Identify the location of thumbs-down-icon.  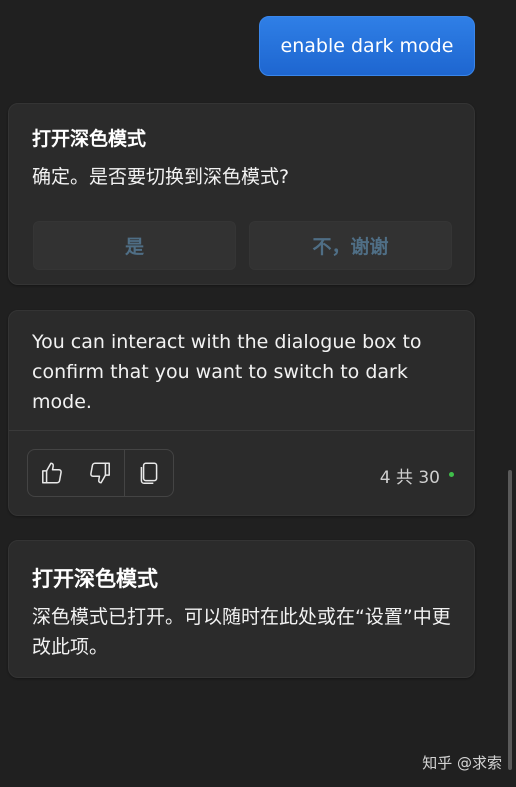
(100, 473).